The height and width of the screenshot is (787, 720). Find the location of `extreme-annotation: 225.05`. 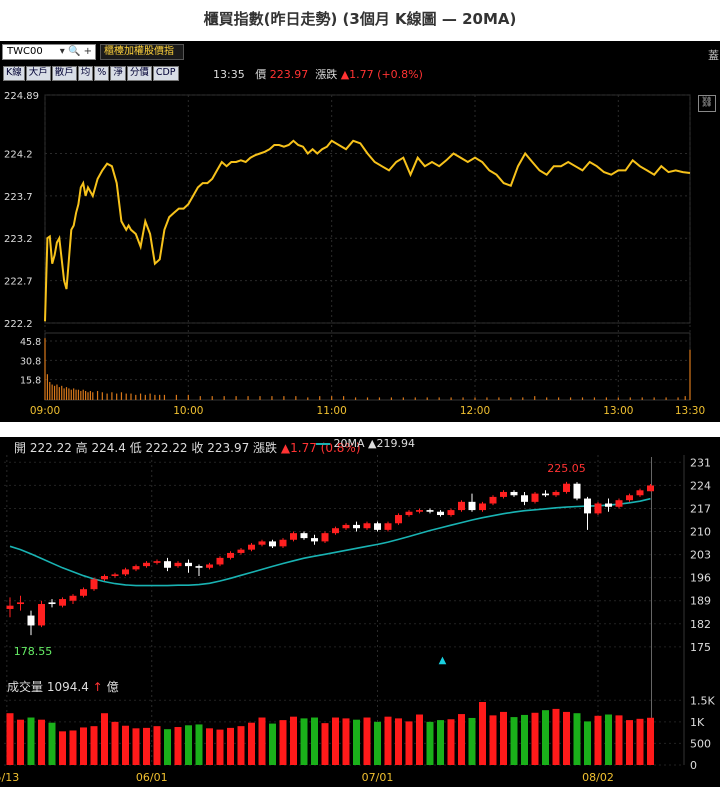

extreme-annotation: 225.05 is located at coordinates (566, 468).